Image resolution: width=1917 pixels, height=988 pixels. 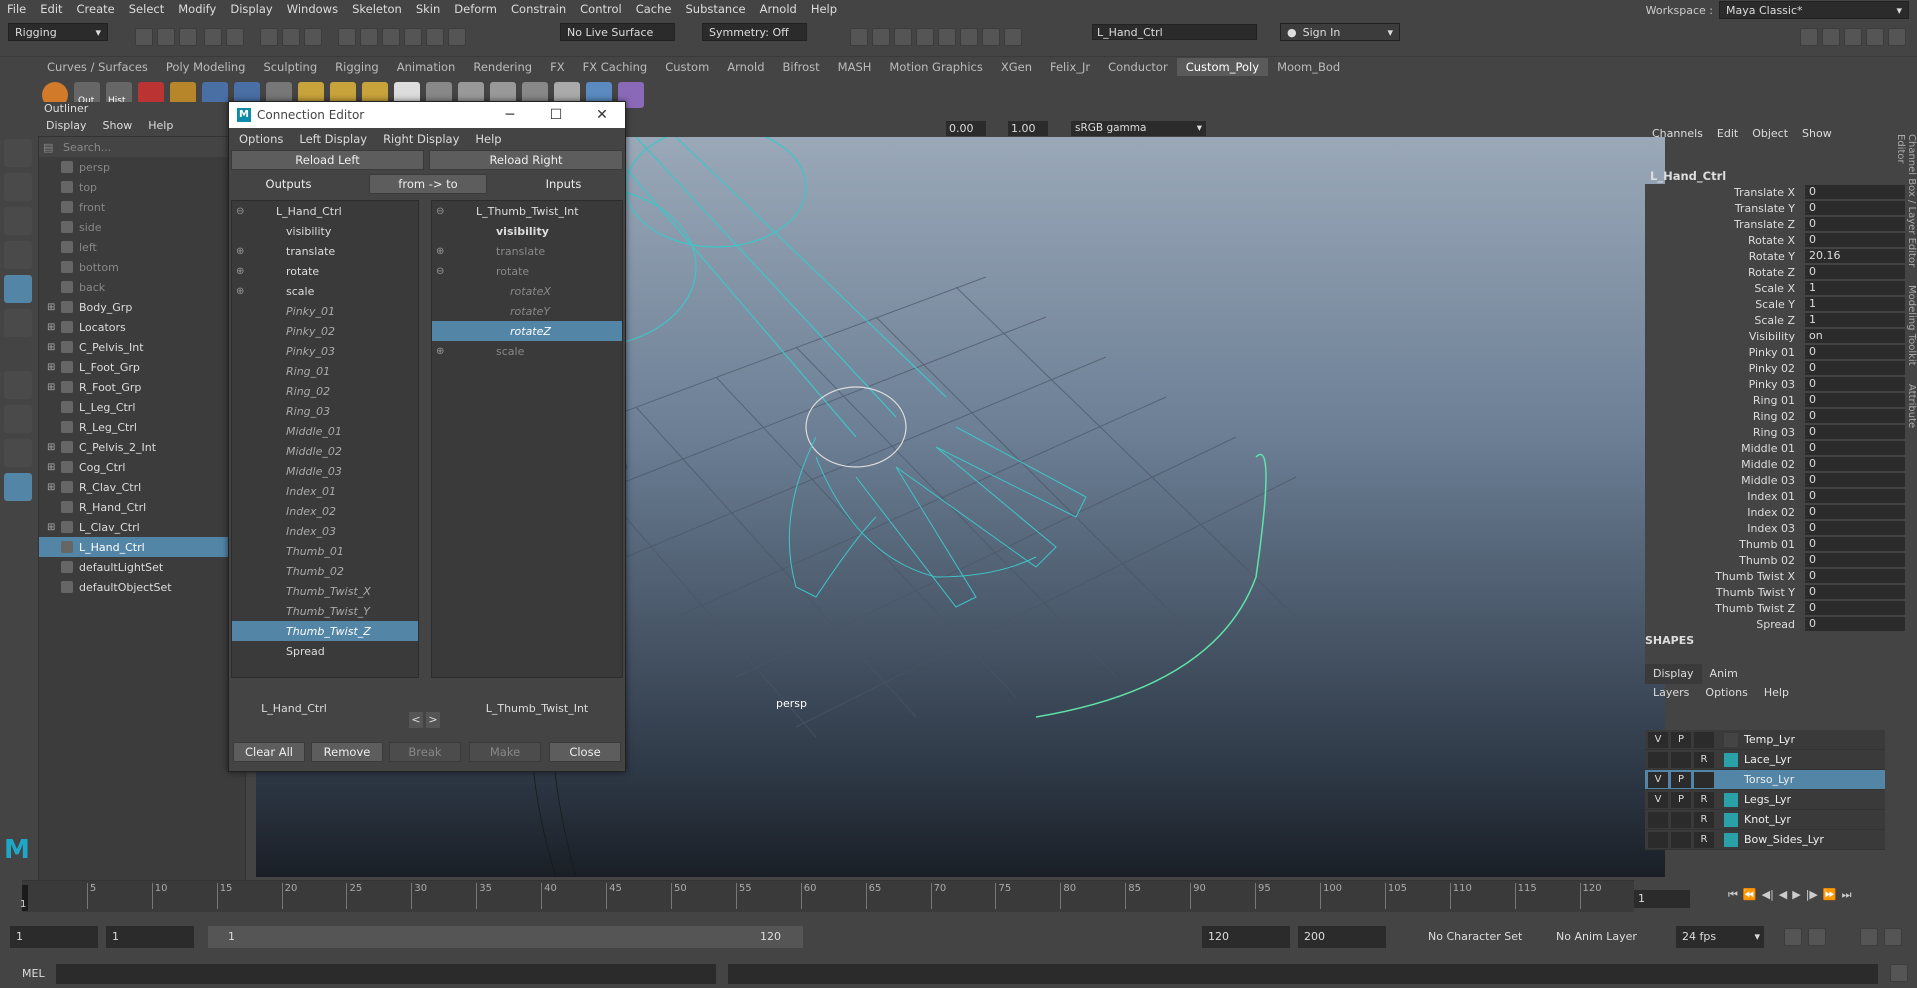 What do you see at coordinates (1893, 937) in the screenshot?
I see `animation-prefs-icon` at bounding box center [1893, 937].